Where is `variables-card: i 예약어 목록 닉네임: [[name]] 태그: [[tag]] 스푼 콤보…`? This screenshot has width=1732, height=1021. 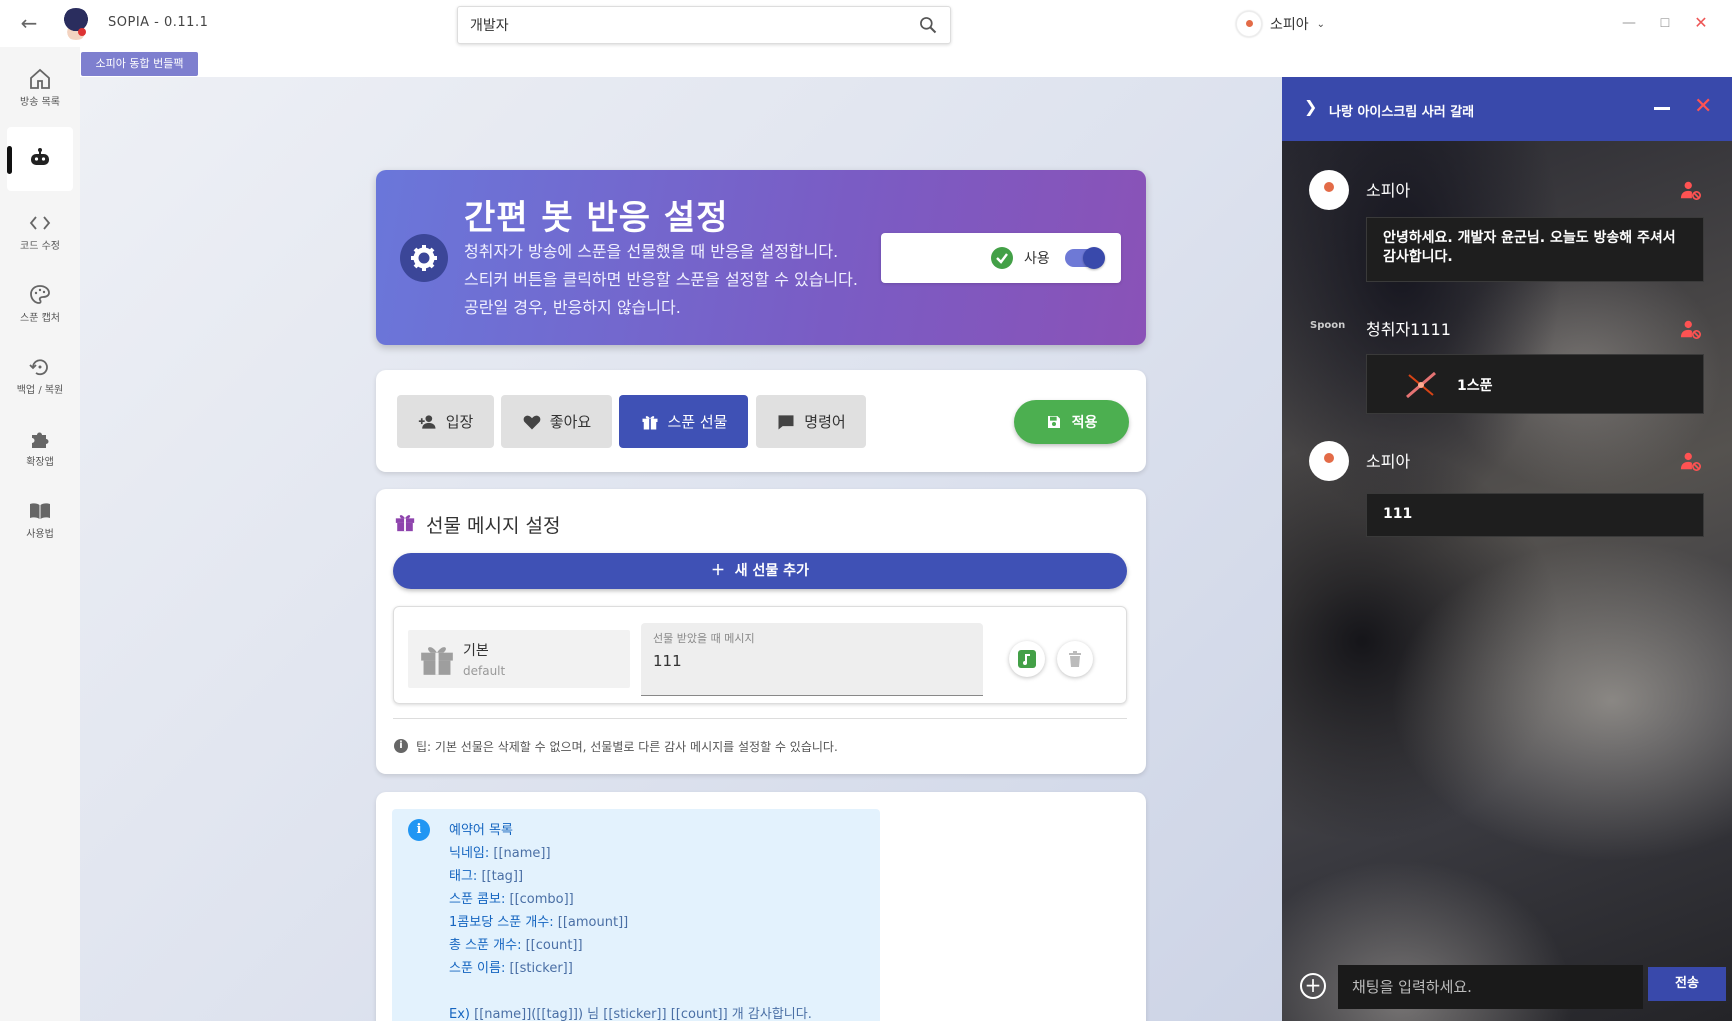 variables-card: i 예약어 목록 닉네임: [[name]] 태그: [[tag]] 스푼 콤보… is located at coordinates (761, 906).